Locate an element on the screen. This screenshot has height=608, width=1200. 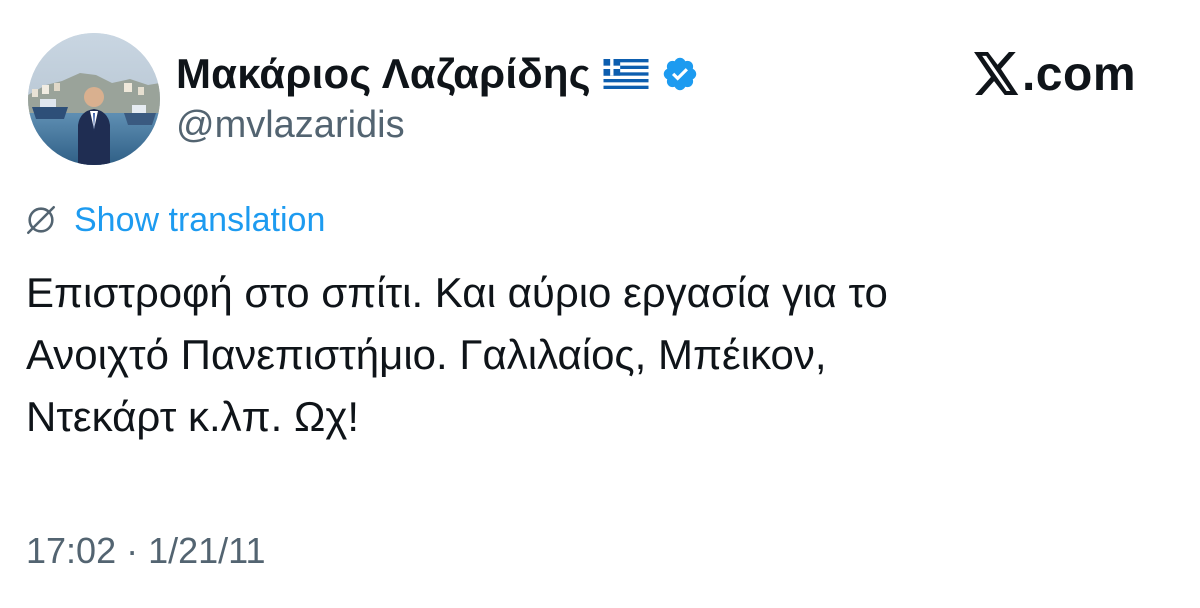
author-handle: @mvlazaridis is located at coordinates (290, 125).